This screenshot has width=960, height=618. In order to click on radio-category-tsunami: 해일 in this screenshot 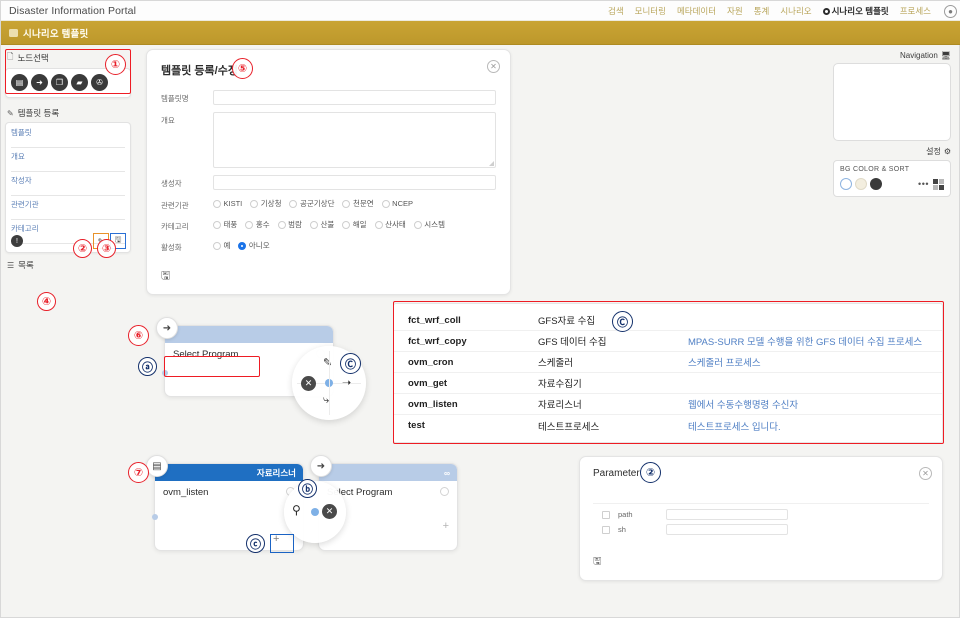, I will do `click(354, 224)`.